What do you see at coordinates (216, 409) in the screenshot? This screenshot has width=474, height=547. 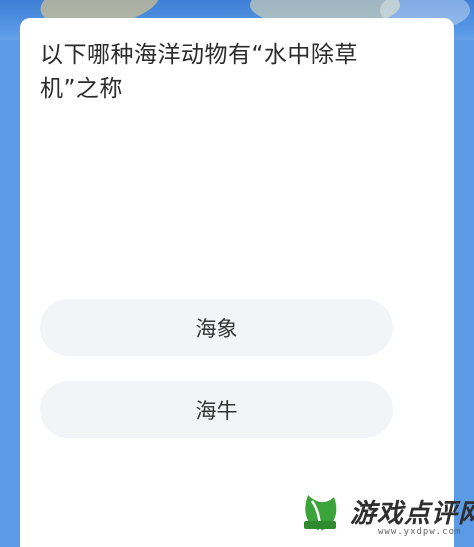 I see `answer-option-2: 海牛` at bounding box center [216, 409].